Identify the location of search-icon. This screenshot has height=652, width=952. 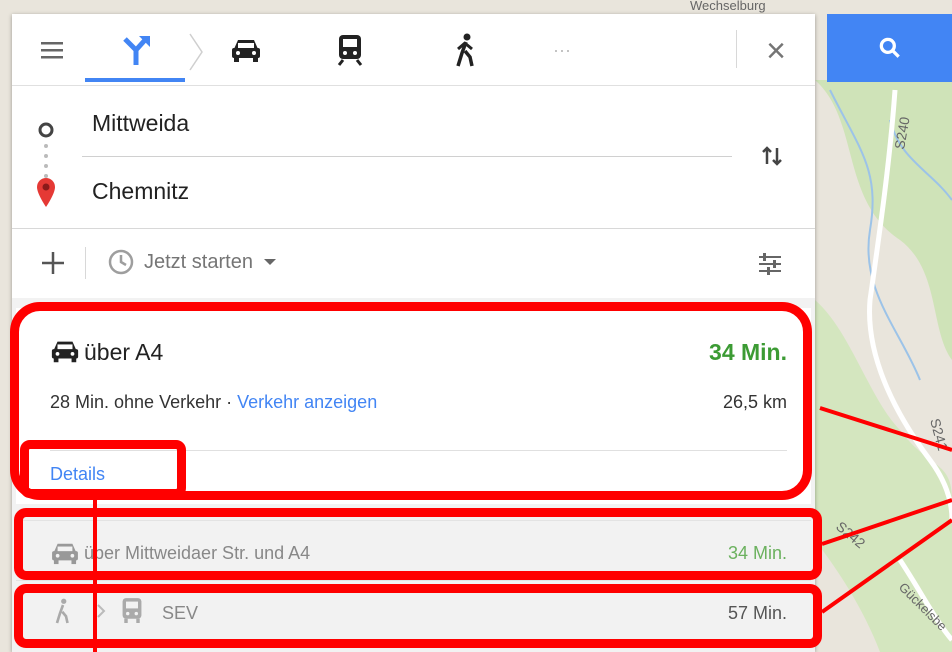
(889, 47).